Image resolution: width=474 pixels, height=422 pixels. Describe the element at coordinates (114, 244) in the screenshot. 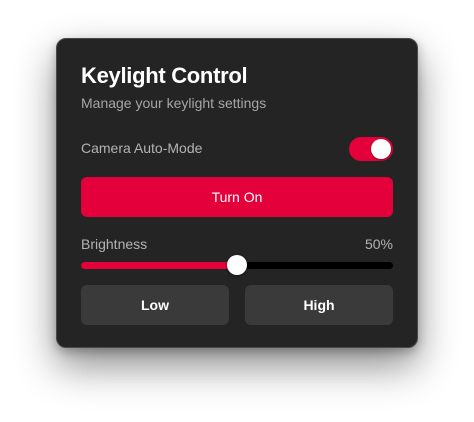

I see `brightness-label: Brightness` at that location.